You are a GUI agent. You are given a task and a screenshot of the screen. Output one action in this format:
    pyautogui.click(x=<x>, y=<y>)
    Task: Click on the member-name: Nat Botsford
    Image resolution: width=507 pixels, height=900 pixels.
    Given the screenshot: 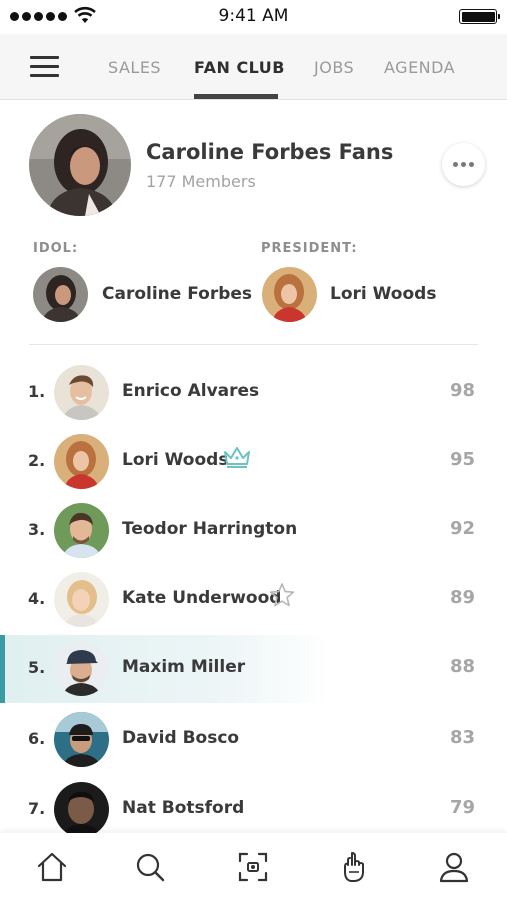 What is the action you would take?
    pyautogui.click(x=183, y=808)
    